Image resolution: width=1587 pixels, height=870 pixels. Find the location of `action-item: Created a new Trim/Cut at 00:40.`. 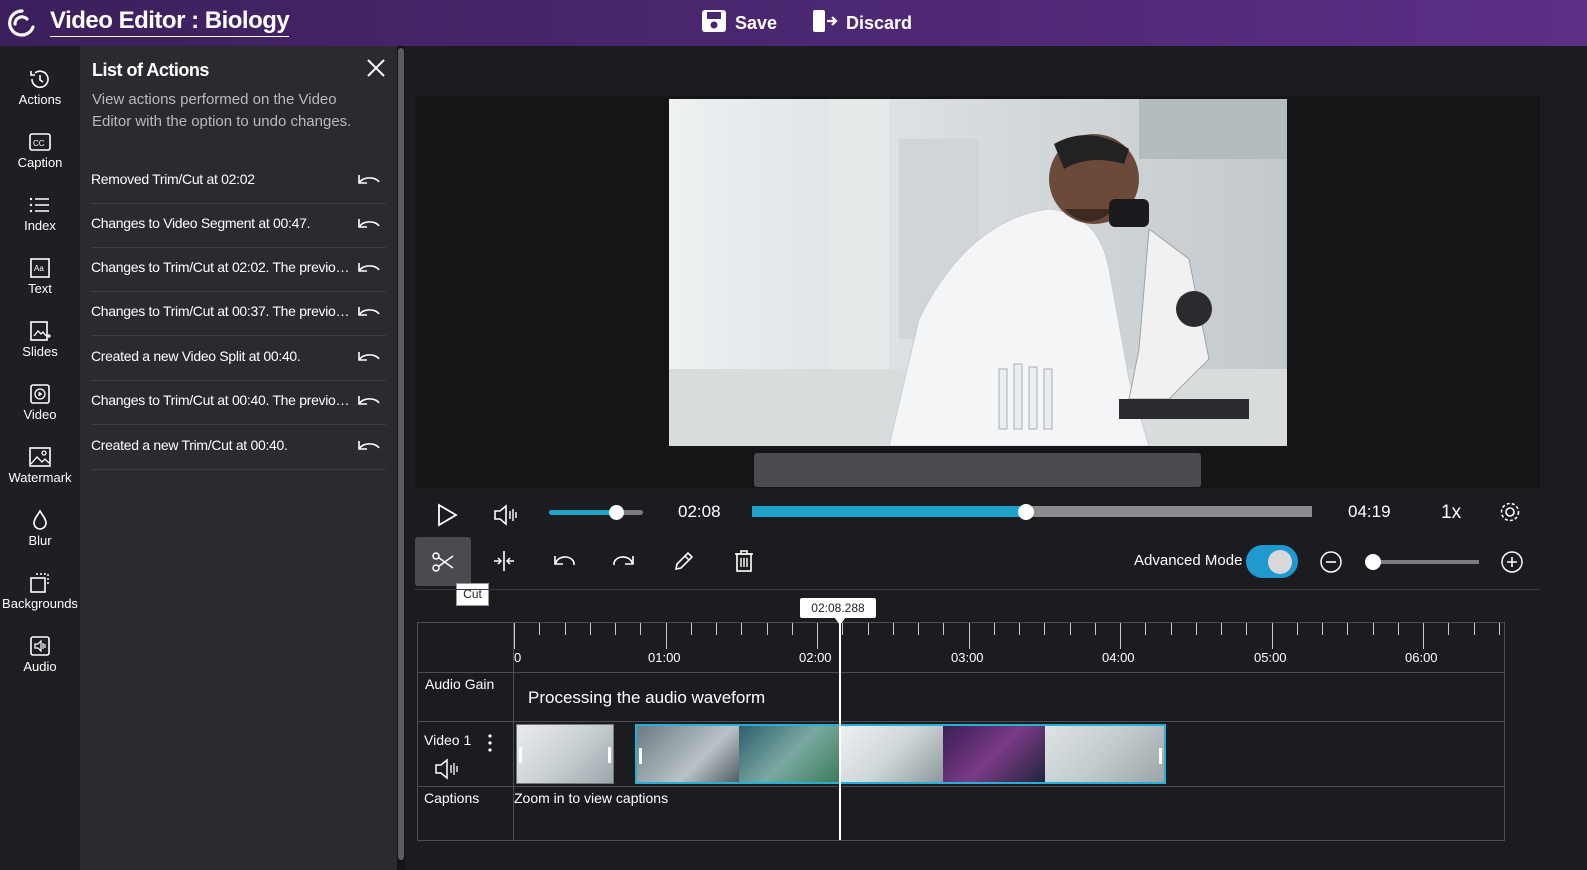

action-item: Created a new Trim/Cut at 00:40. is located at coordinates (238, 447).